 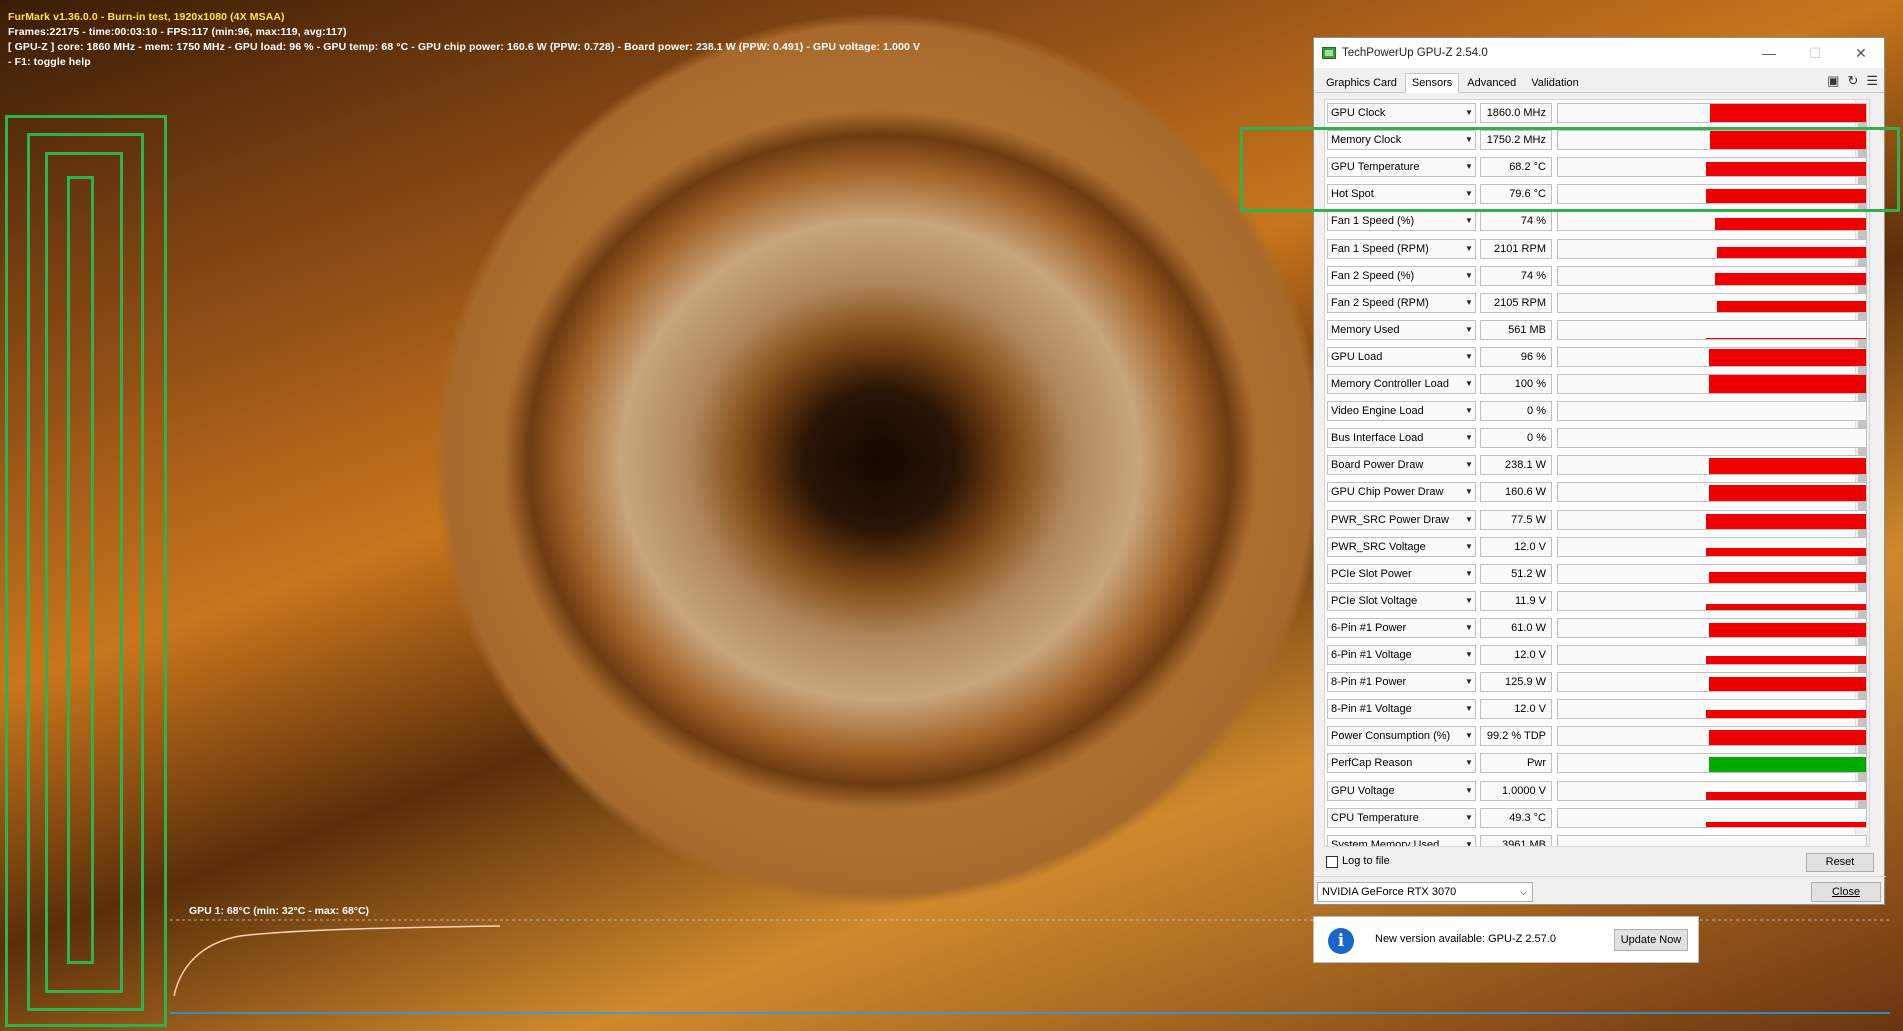 I want to click on sensor-value: 49.3 °C, so click(x=1516, y=817).